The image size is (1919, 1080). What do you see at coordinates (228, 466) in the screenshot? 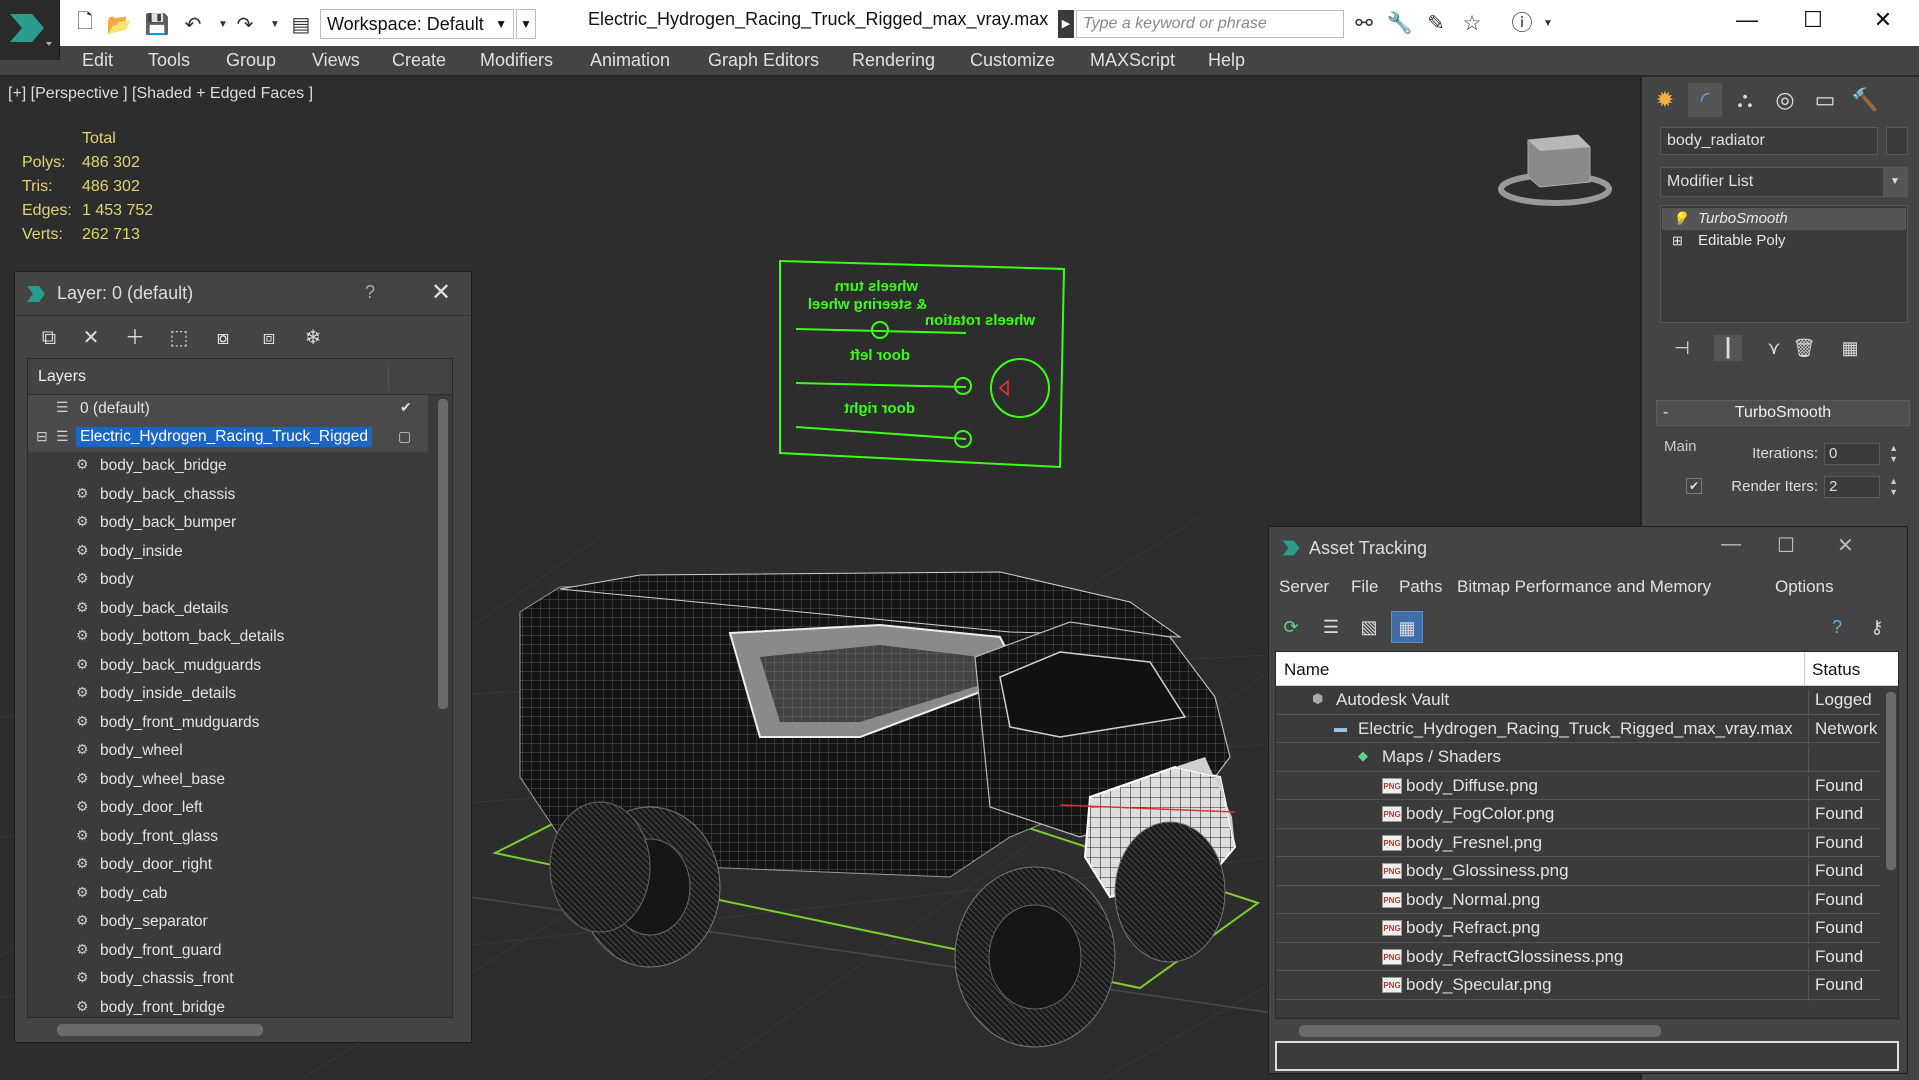
I see `layer-object-row: ⚙ body_back_bridge` at bounding box center [228, 466].